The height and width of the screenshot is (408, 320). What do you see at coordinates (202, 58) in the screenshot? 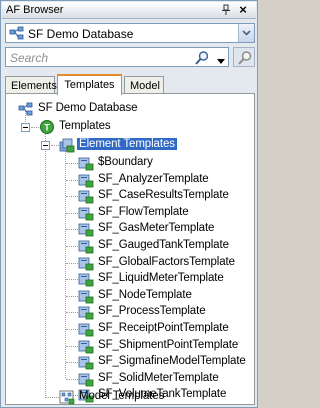
I see `search-icon` at bounding box center [202, 58].